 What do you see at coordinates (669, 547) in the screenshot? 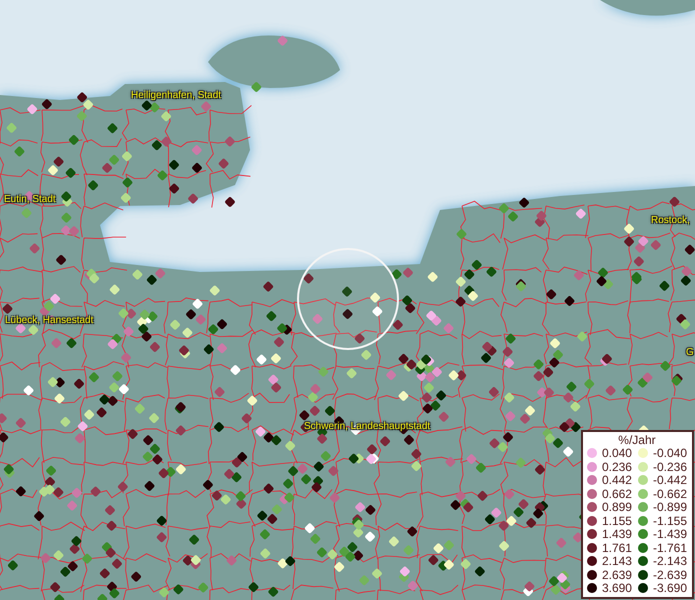
I see `legend-label: -1.761` at bounding box center [669, 547].